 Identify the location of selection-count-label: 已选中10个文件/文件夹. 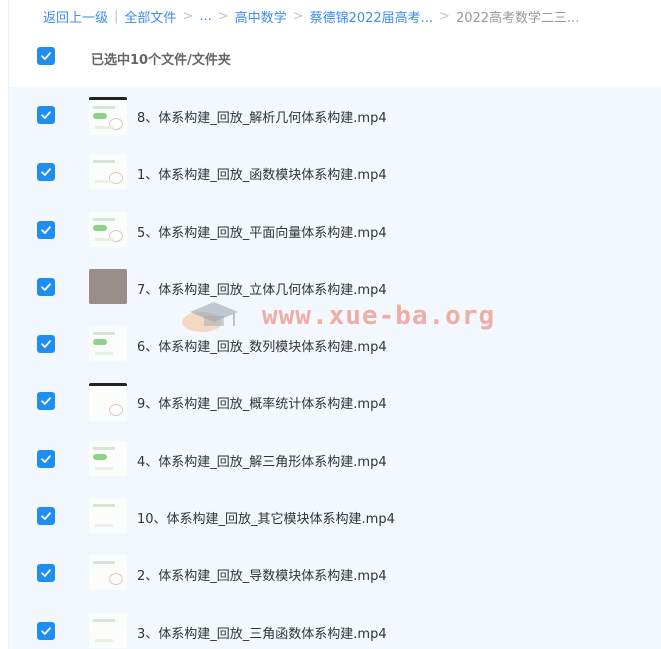
(161, 60).